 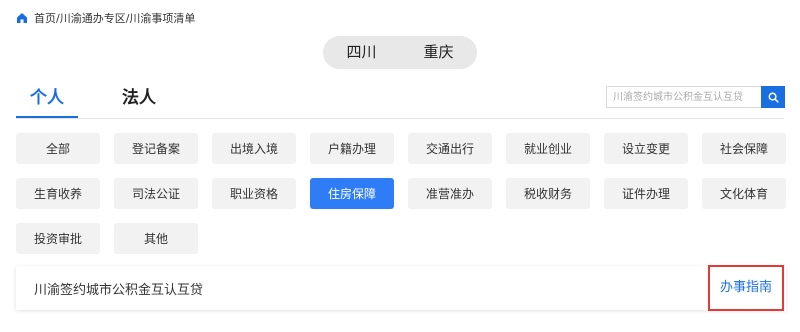 I want to click on tab-legal-entity: 法人, so click(x=139, y=101).